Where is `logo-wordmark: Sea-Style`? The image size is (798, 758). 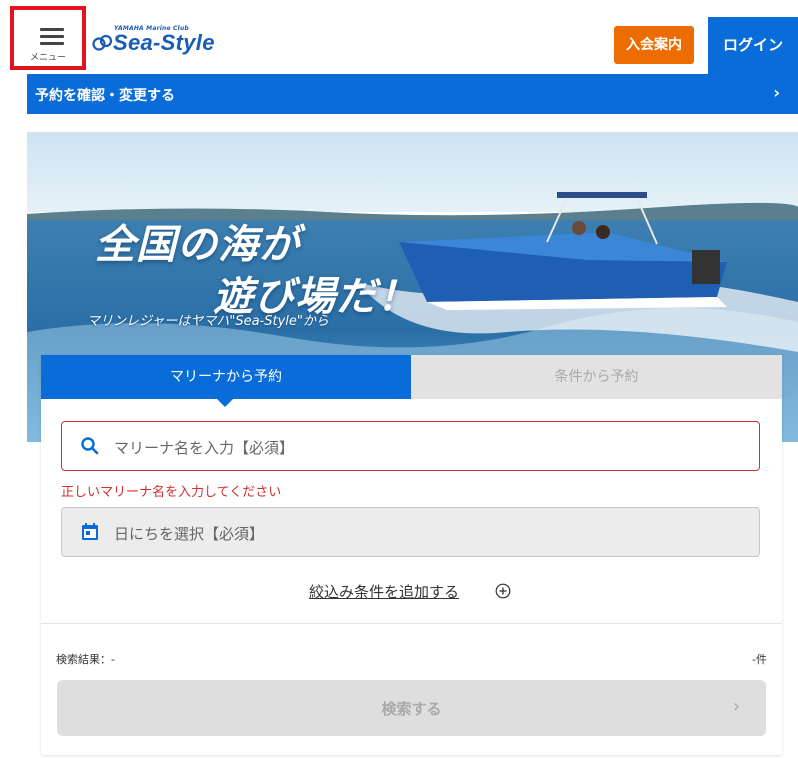 logo-wordmark: Sea-Style is located at coordinates (164, 42).